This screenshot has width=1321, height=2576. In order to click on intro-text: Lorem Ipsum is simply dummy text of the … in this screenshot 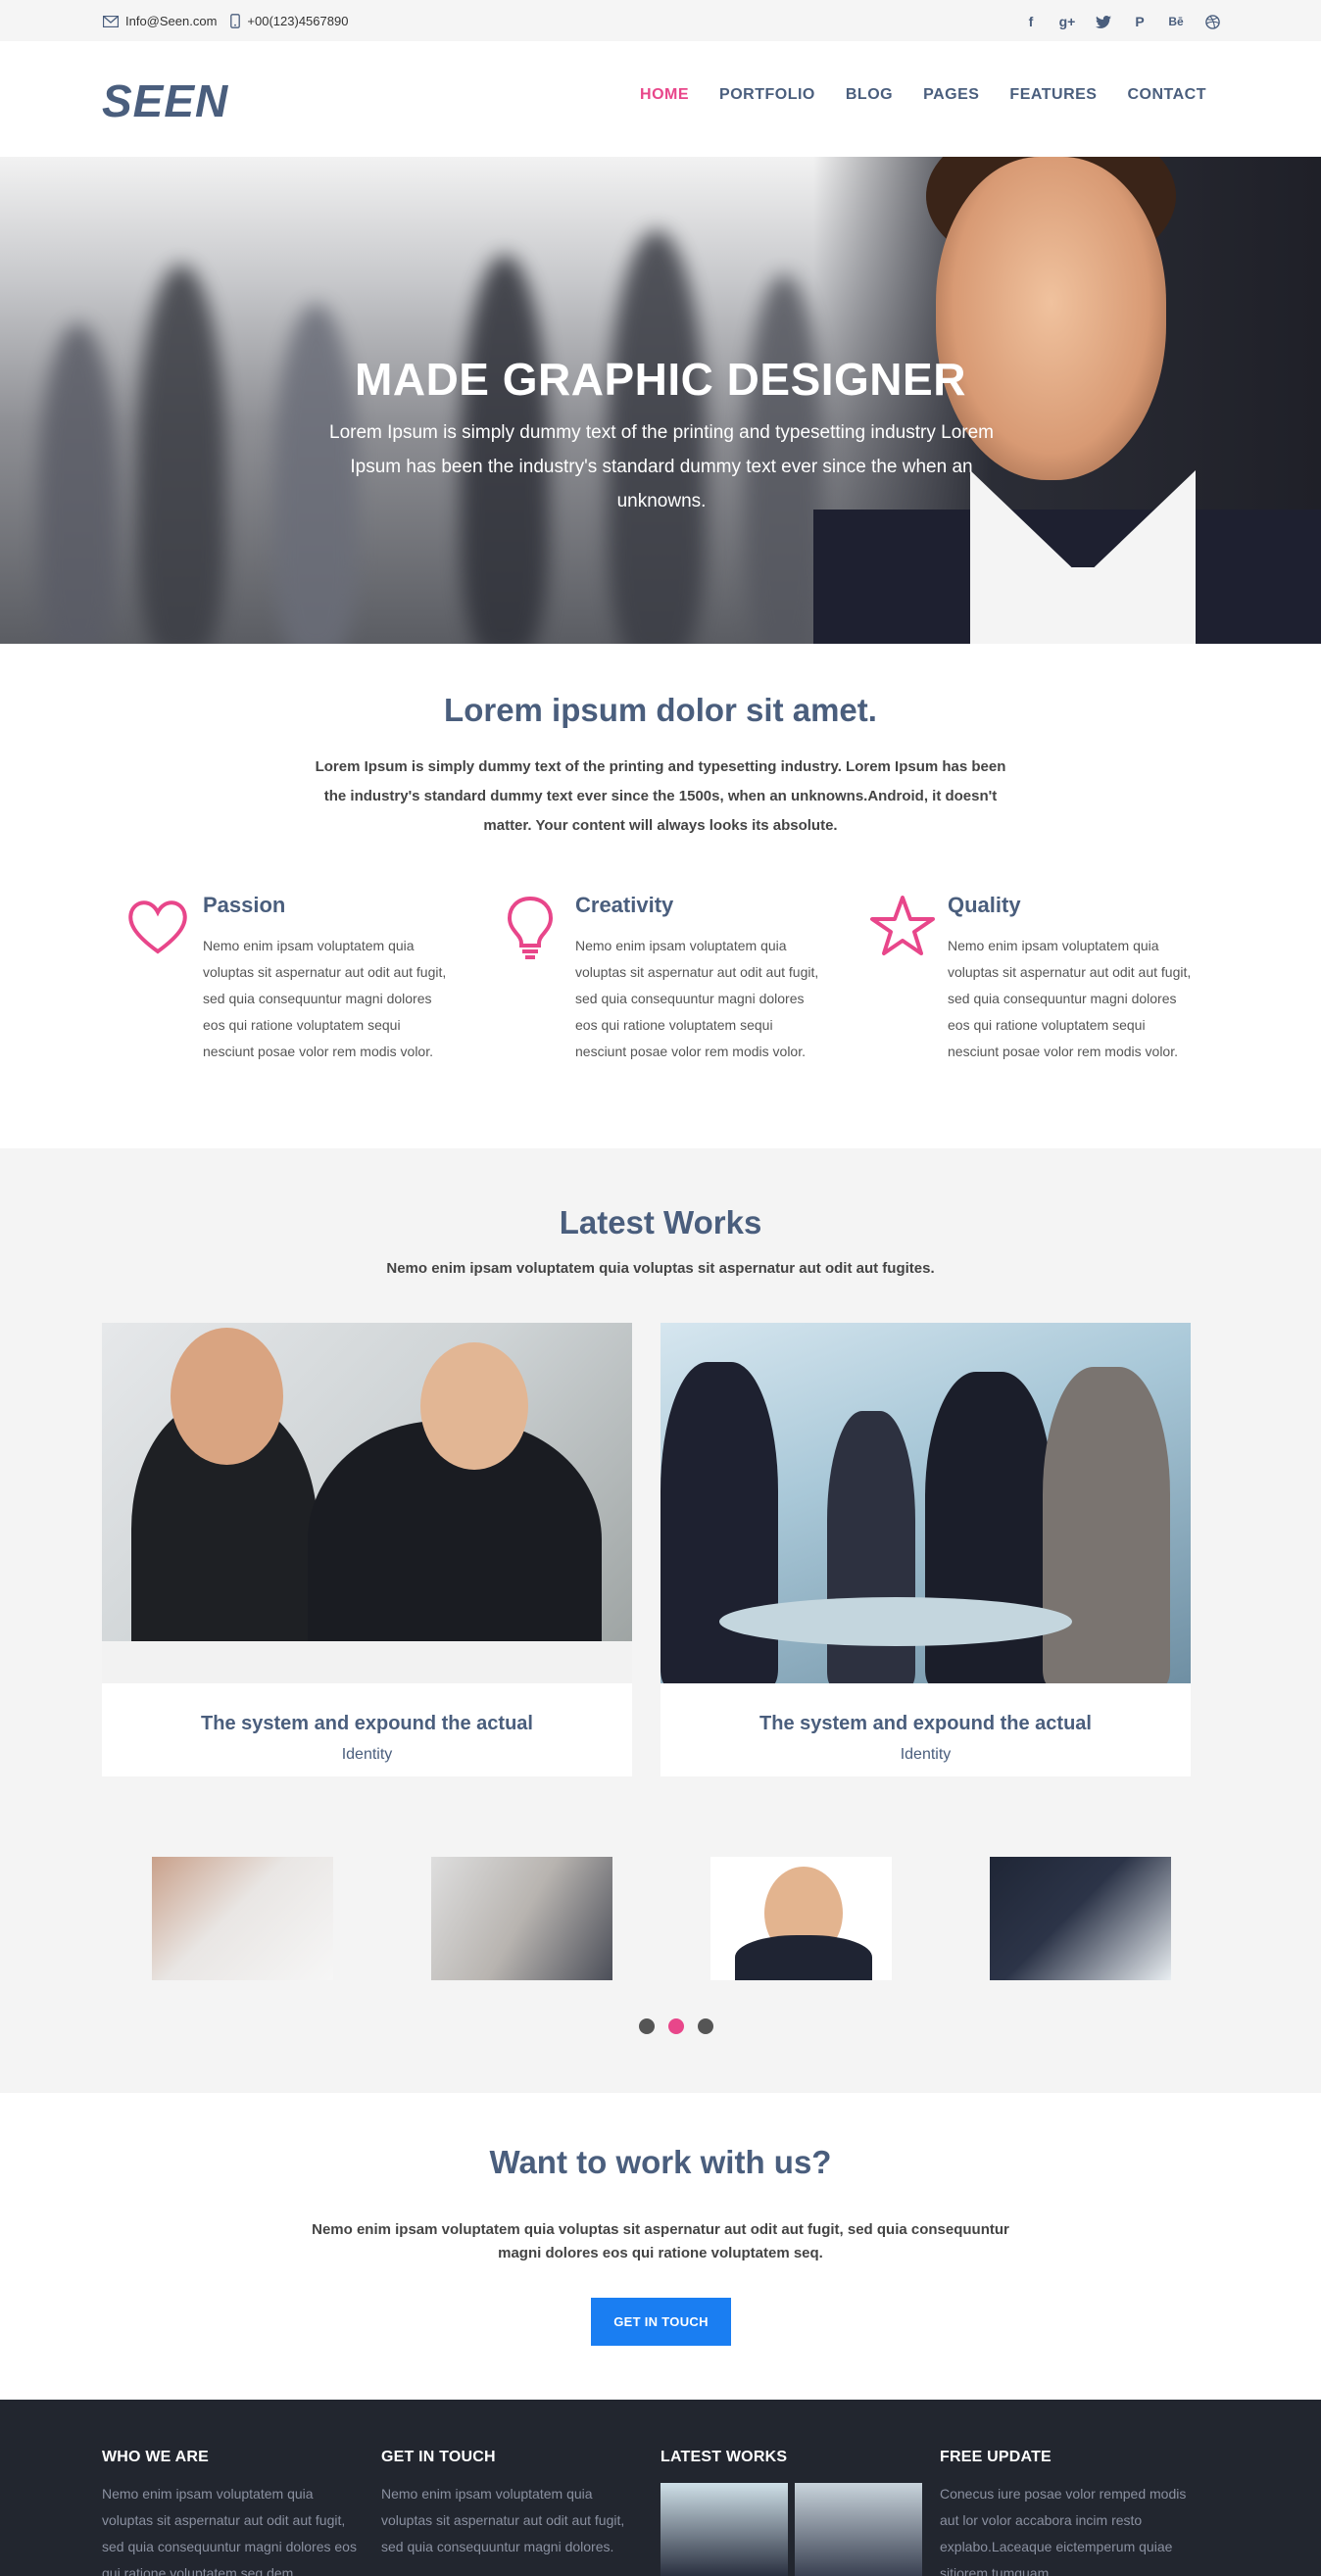, I will do `click(660, 796)`.